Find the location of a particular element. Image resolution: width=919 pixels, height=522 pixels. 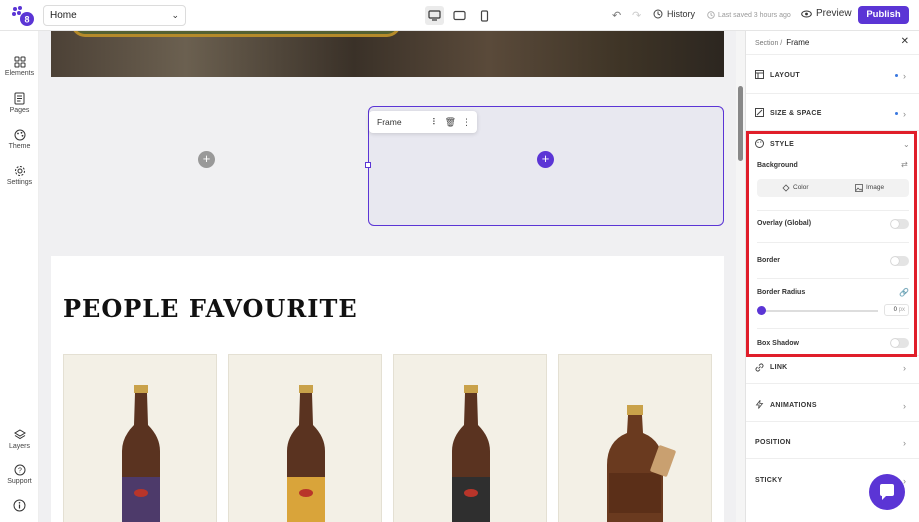

tablet-icon is located at coordinates (459, 15).